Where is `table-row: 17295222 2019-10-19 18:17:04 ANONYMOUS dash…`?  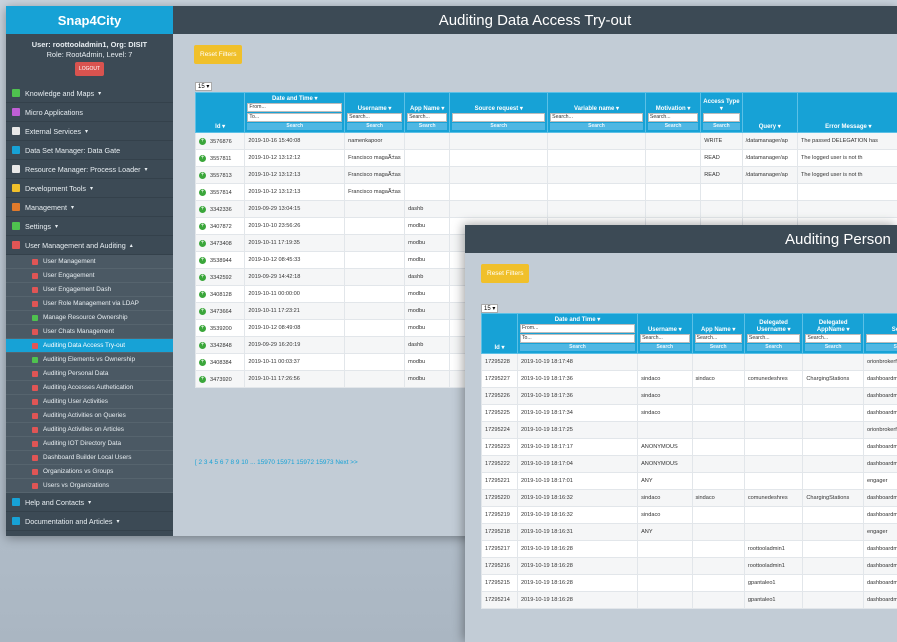
table-row: 17295222 2019-10-19 18:17:04 ANONYMOUS dash… is located at coordinates (689, 464).